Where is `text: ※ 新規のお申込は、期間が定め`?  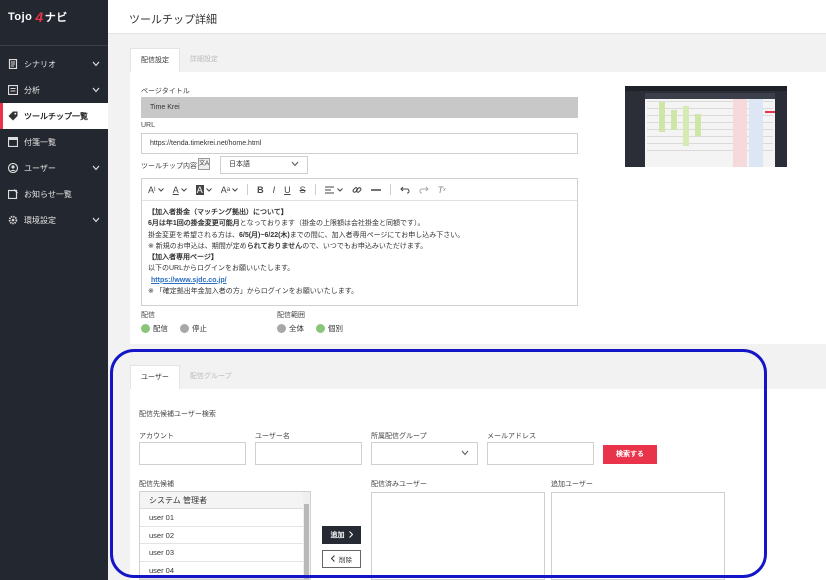 text: ※ 新規のお申込は、期間が定め is located at coordinates (197, 246).